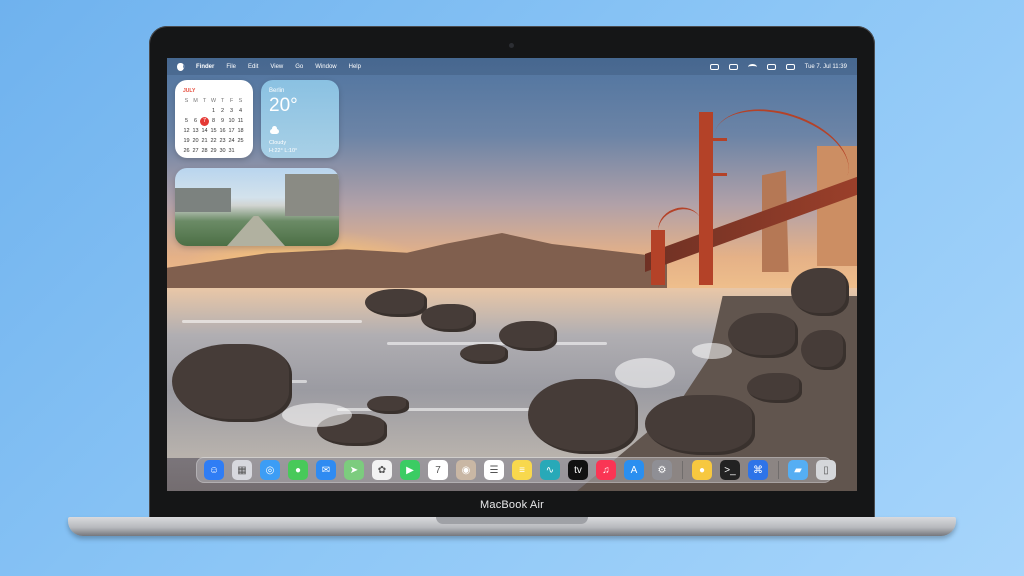  I want to click on mail-icon: ✉, so click(326, 470).